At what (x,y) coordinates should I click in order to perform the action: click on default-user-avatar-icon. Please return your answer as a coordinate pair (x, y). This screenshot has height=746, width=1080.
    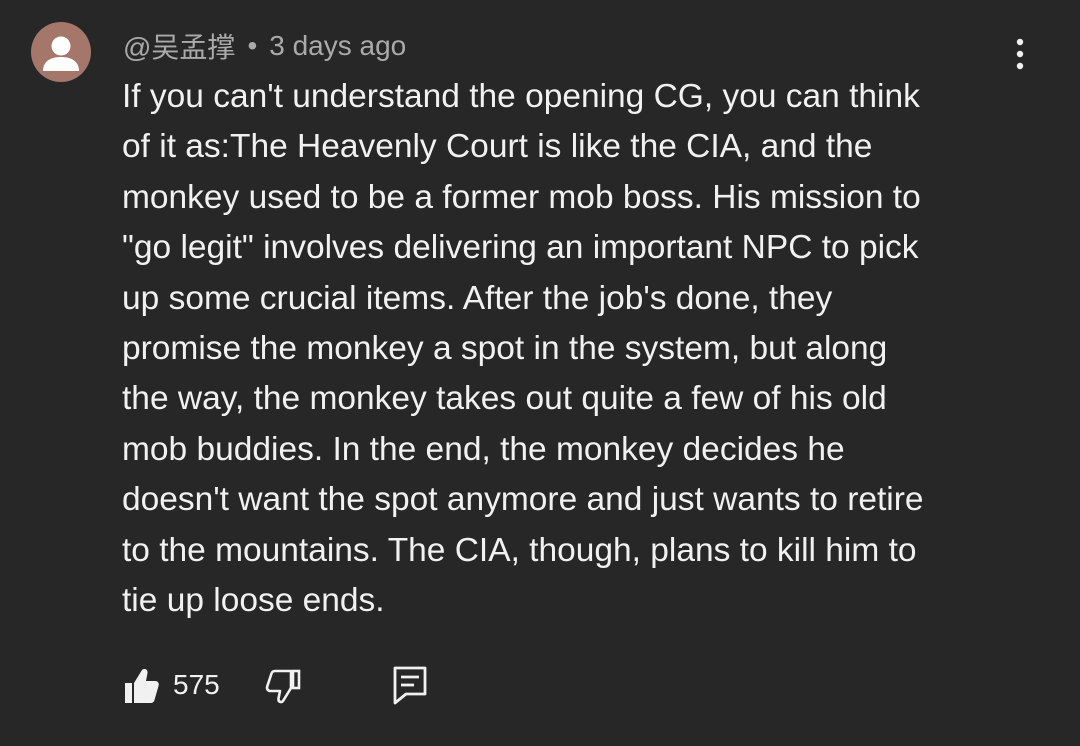
    Looking at the image, I should click on (61, 53).